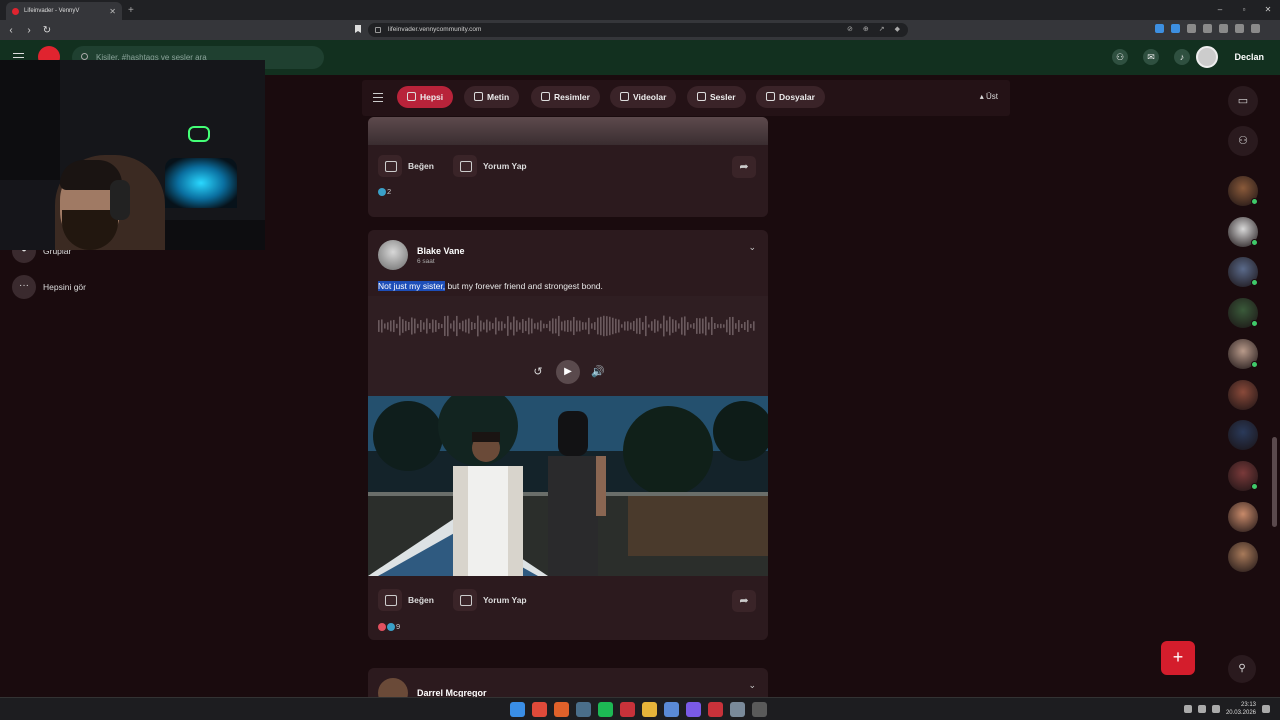 Image resolution: width=1280 pixels, height=720 pixels. Describe the element at coordinates (49, 287) in the screenshot. I see `sidebar-item-see-all: ··· Hepsini gör` at that location.